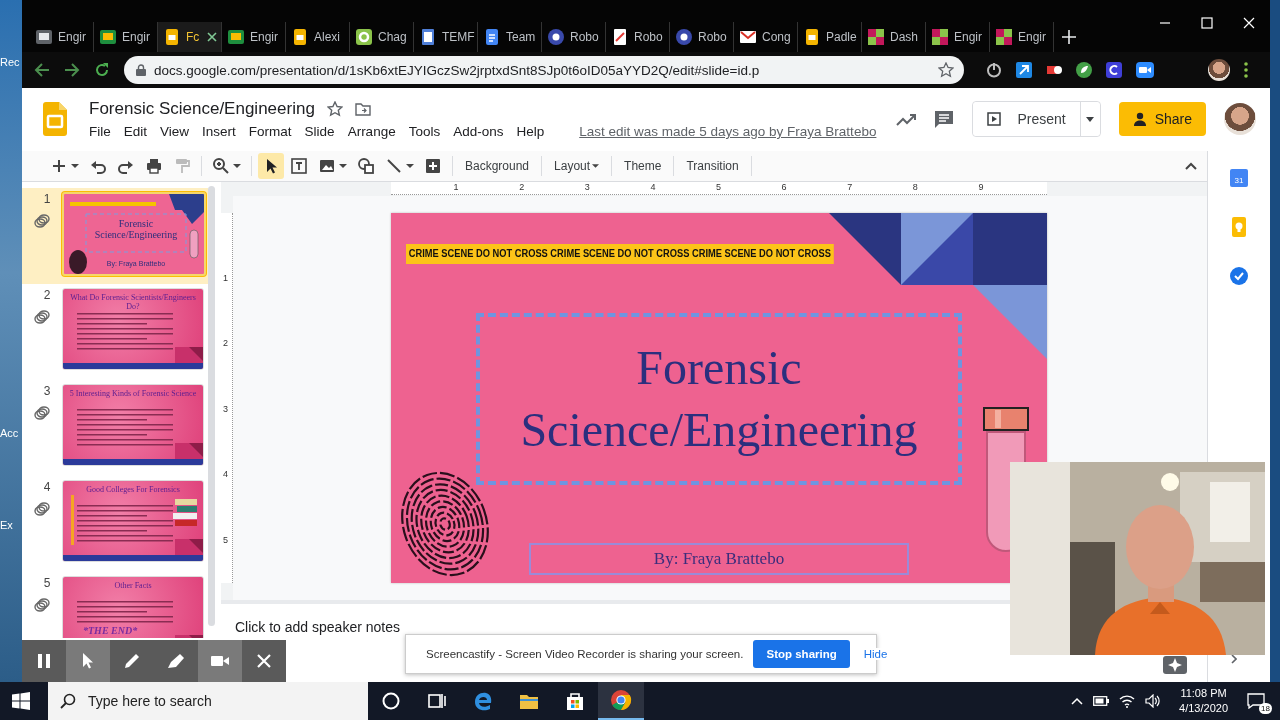 Image resolution: width=1280 pixels, height=720 pixels. Describe the element at coordinates (497, 166) in the screenshot. I see `toolbar-button: Background` at that location.